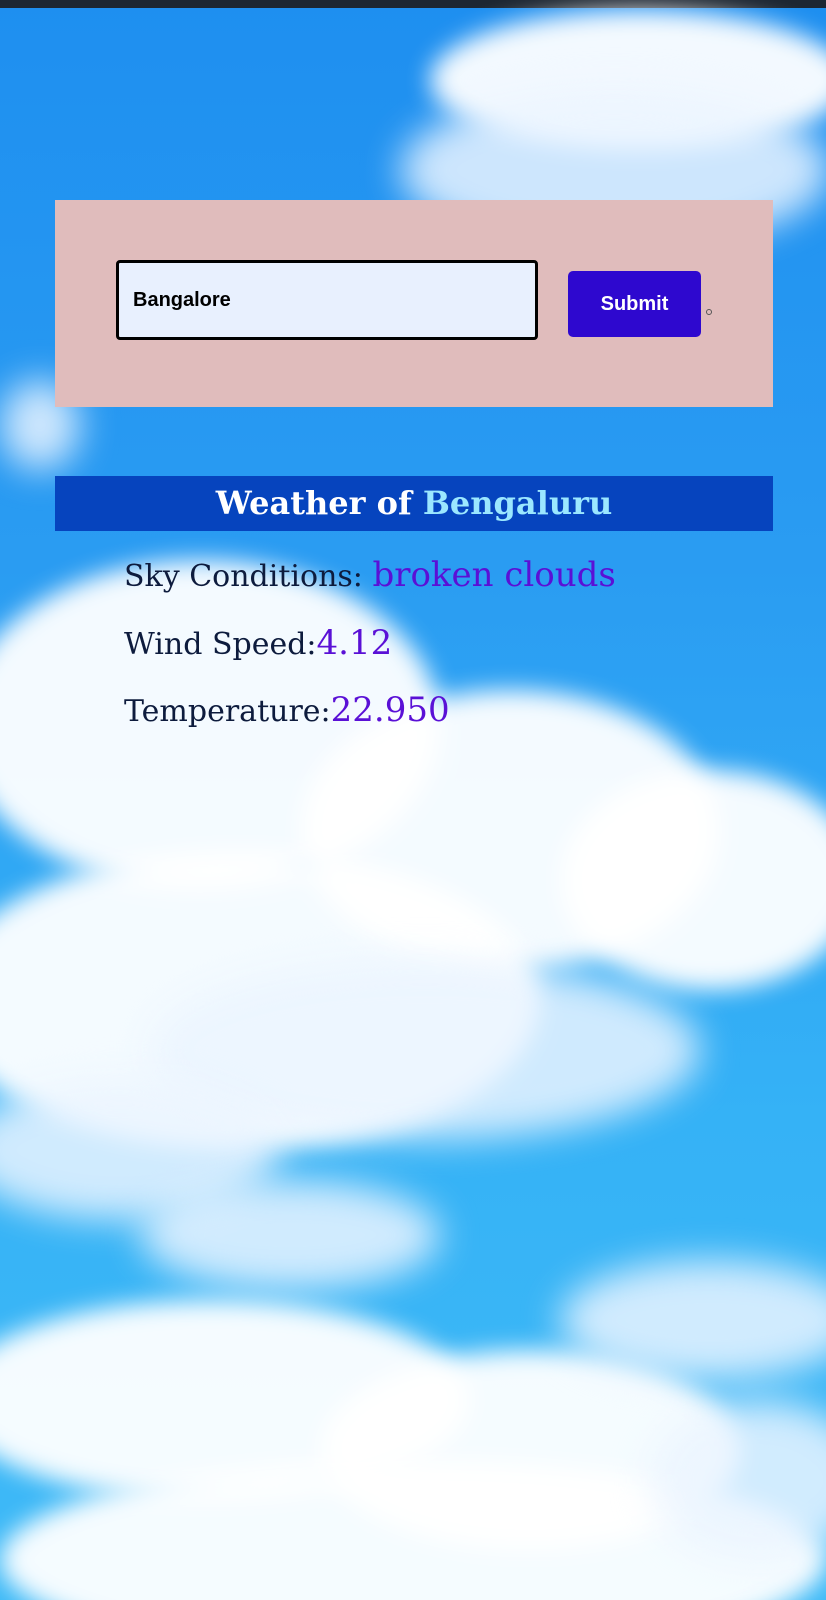 This screenshot has height=1600, width=826. Describe the element at coordinates (319, 503) in the screenshot. I see `weather-title-prefix: Weather of` at that location.